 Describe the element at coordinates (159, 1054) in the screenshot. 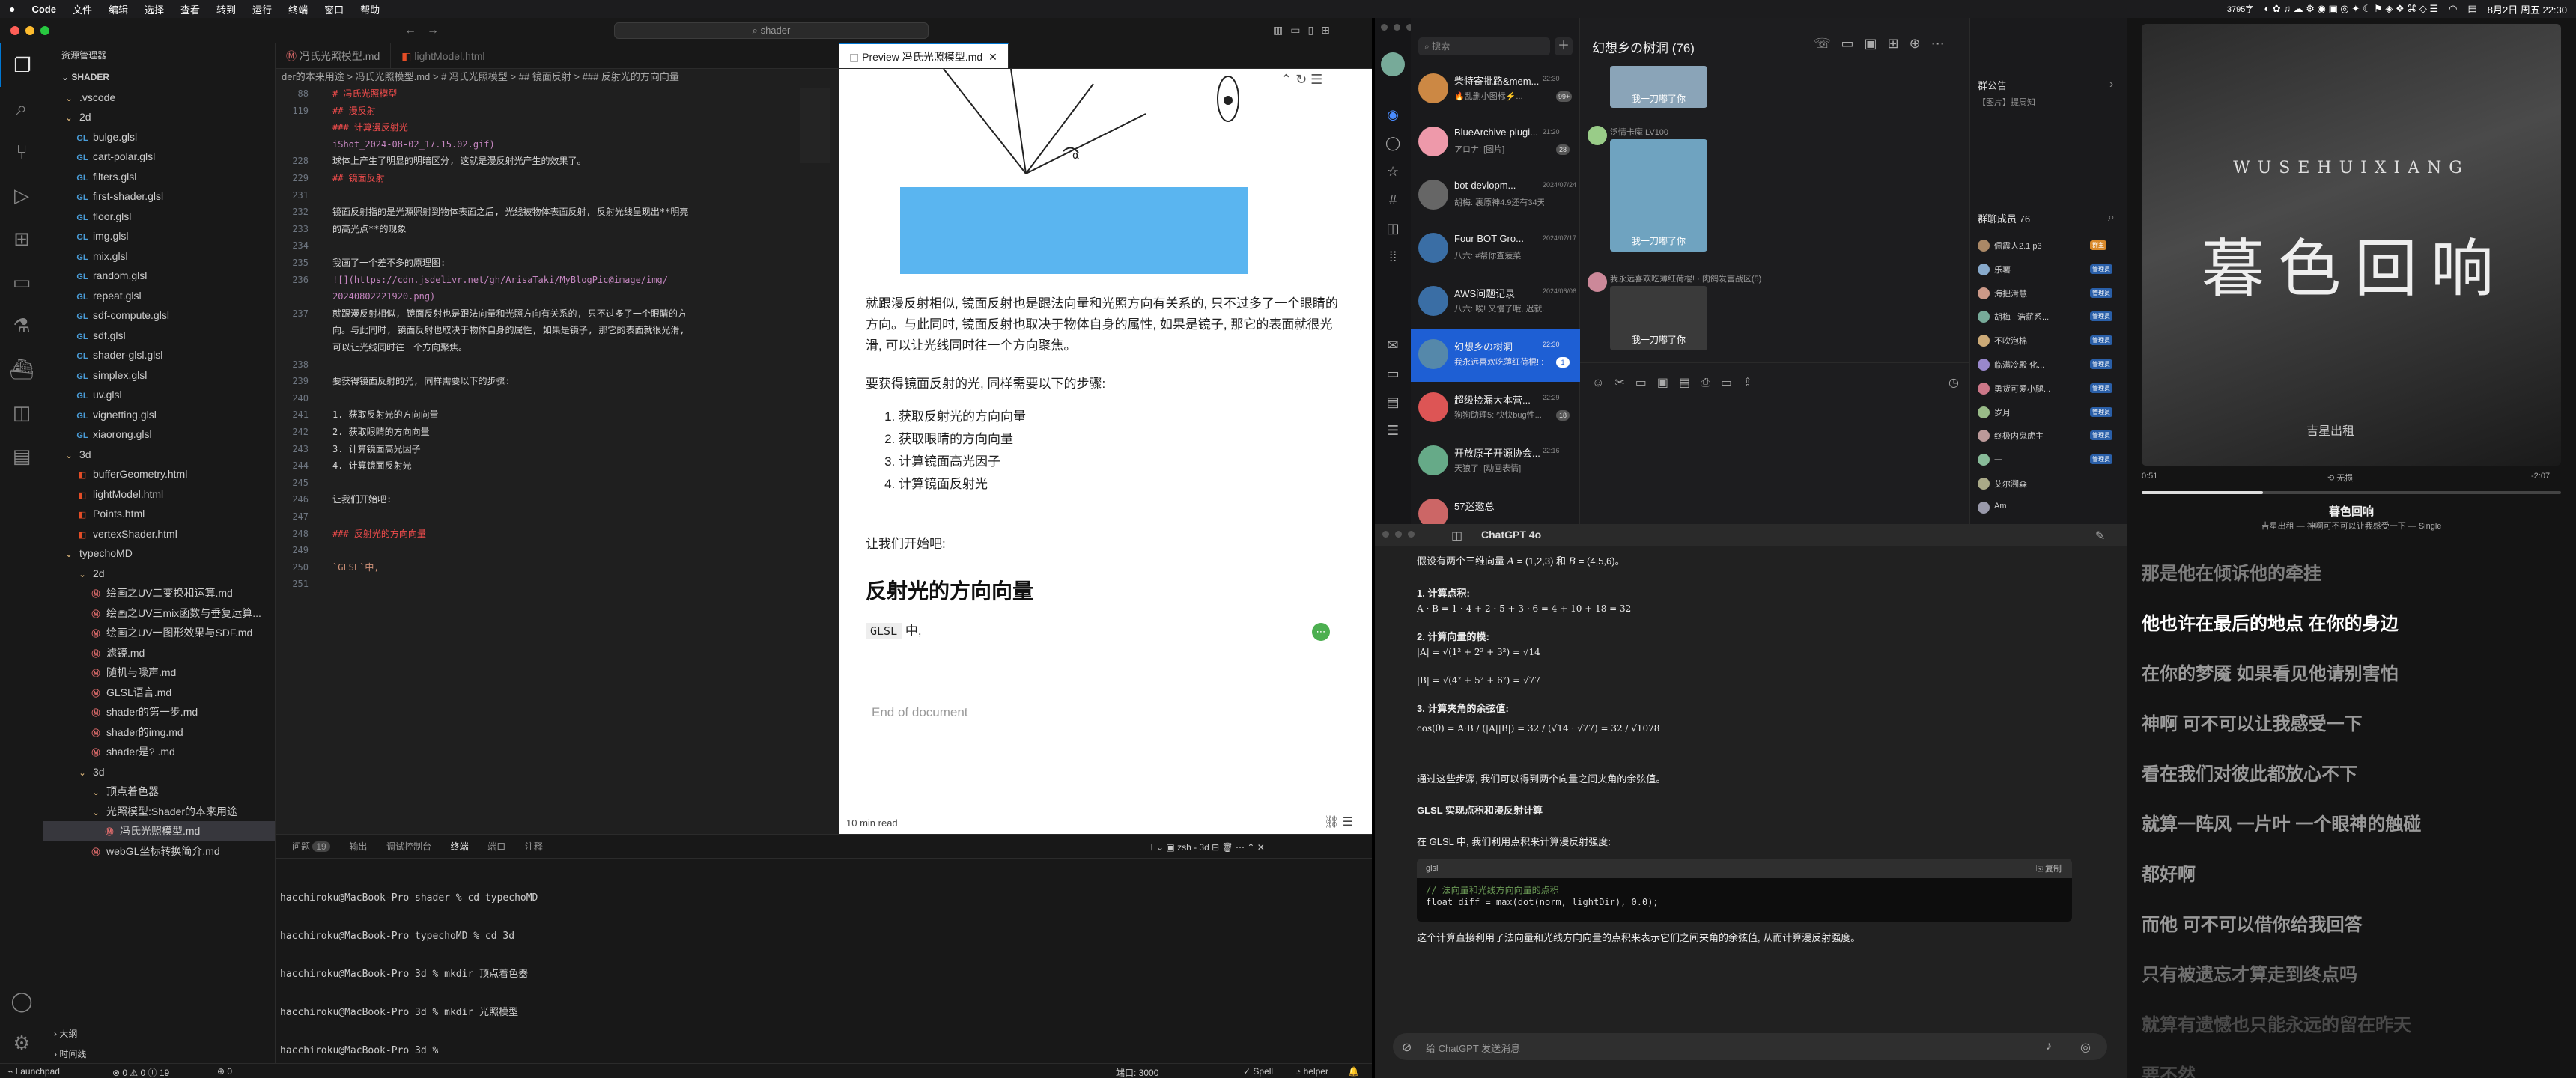

I see `timeline-section: › 时间线` at that location.